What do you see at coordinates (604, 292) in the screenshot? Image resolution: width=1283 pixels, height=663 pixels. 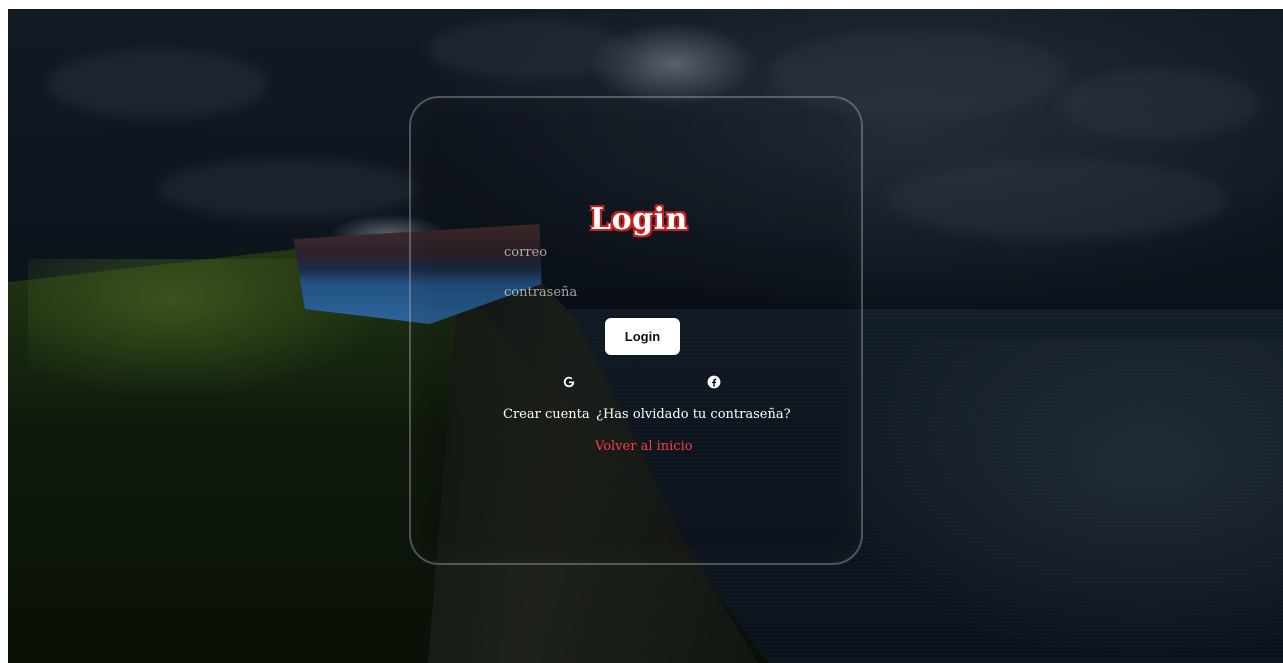 I see `password-field` at bounding box center [604, 292].